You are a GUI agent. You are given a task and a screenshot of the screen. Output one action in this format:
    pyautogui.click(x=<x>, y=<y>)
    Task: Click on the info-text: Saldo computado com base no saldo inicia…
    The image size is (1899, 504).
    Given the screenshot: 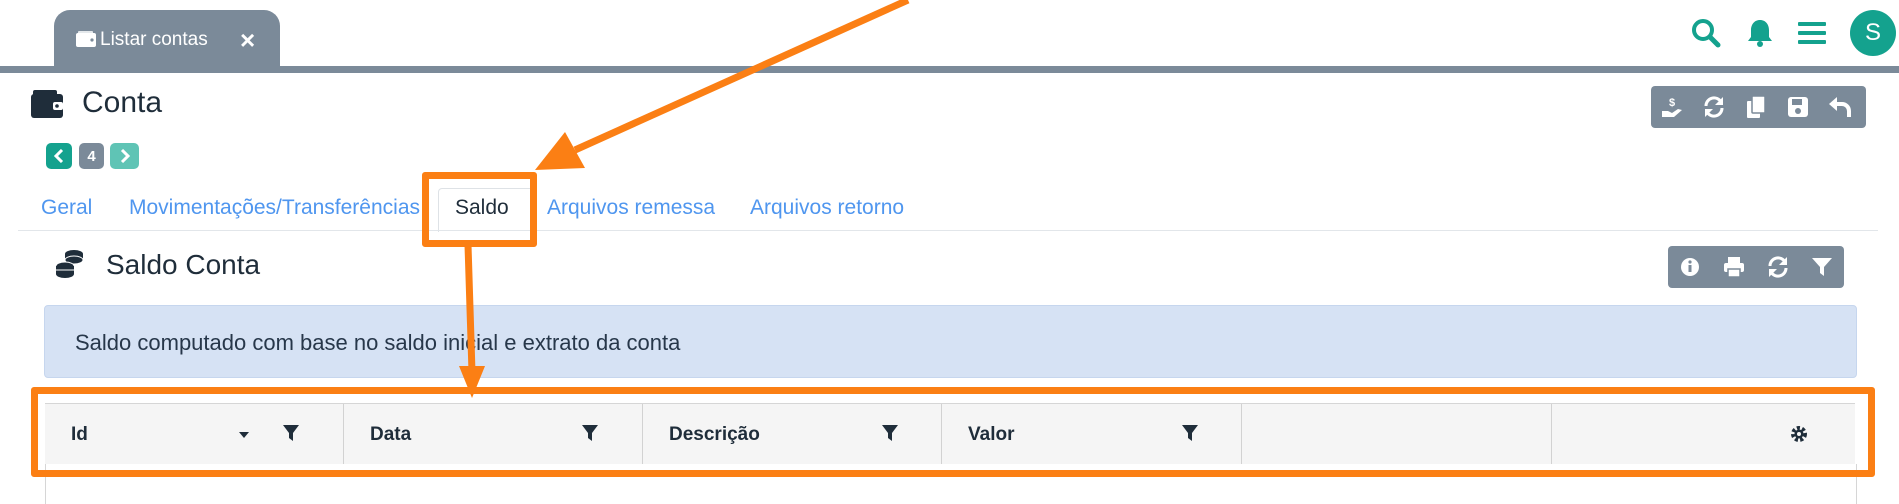 What is the action you would take?
    pyautogui.click(x=378, y=342)
    